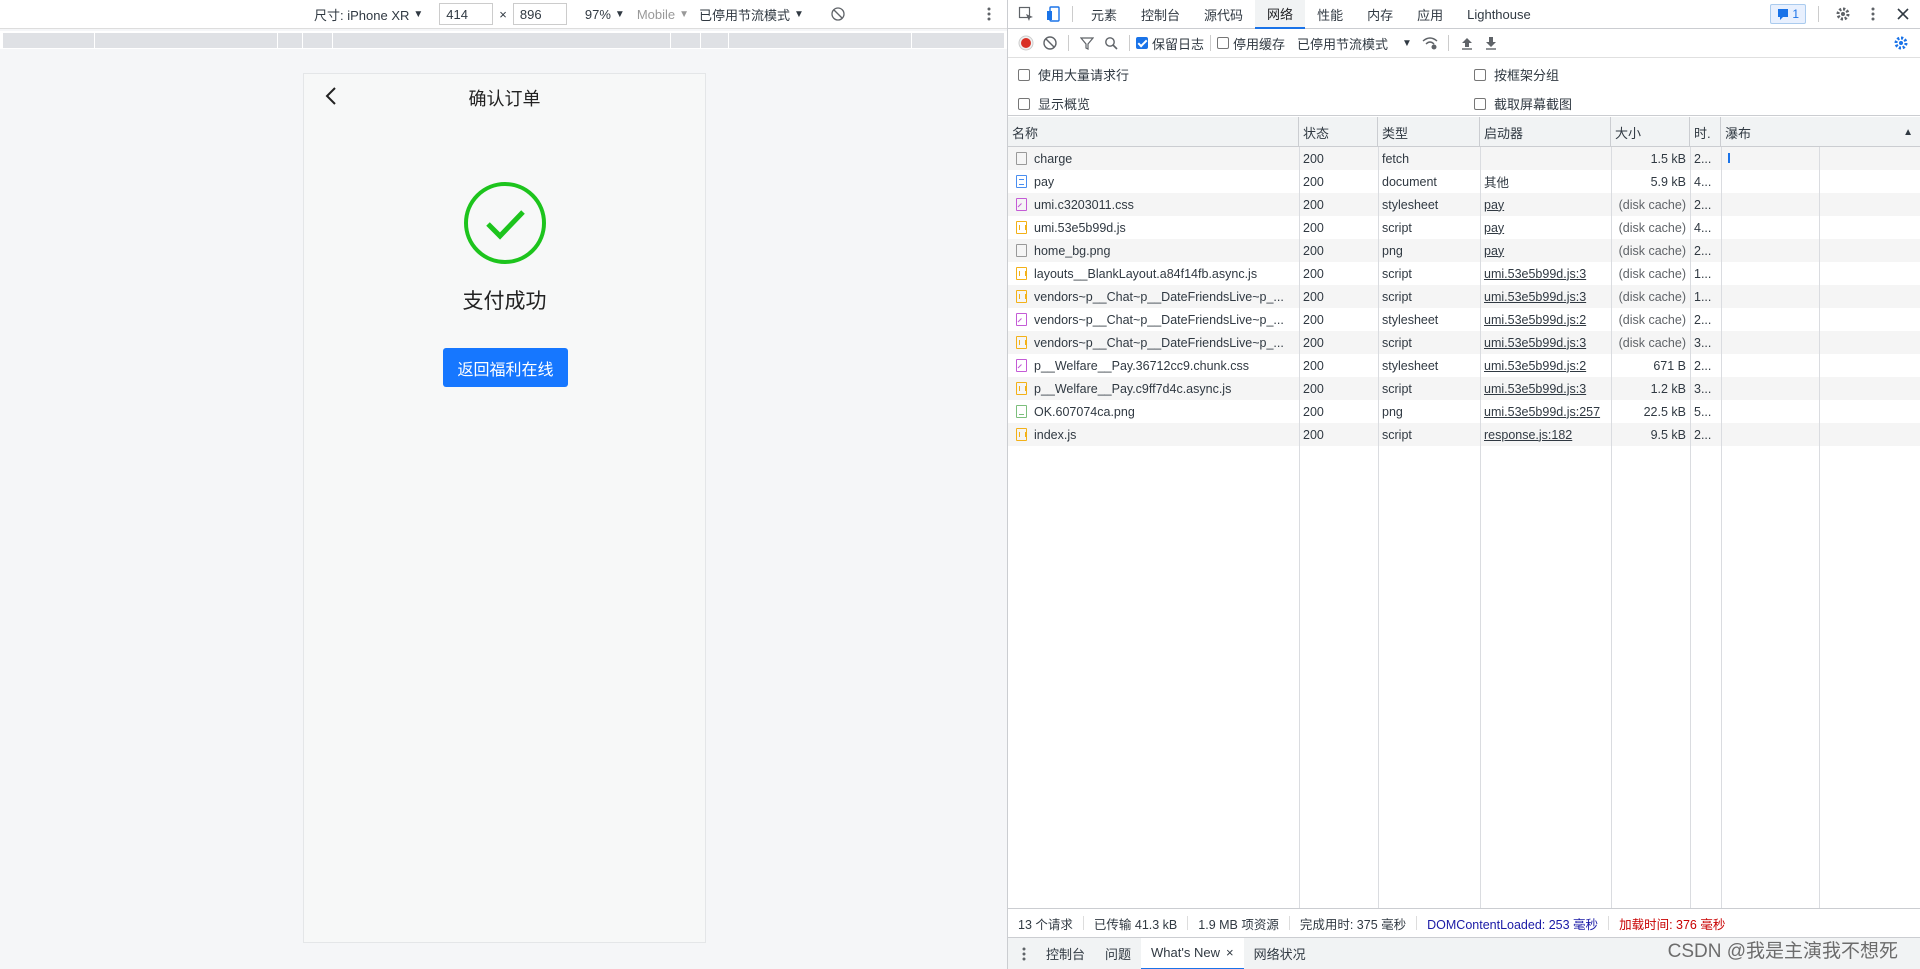 This screenshot has width=1920, height=969. Describe the element at coordinates (1280, 14) in the screenshot. I see `tab-3: 网络` at that location.